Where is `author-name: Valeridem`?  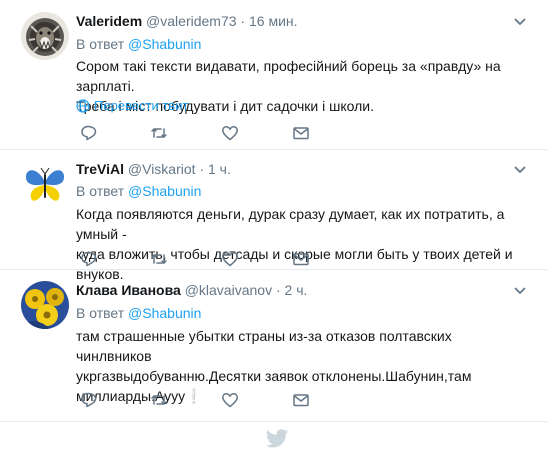 author-name: Valeridem is located at coordinates (109, 21).